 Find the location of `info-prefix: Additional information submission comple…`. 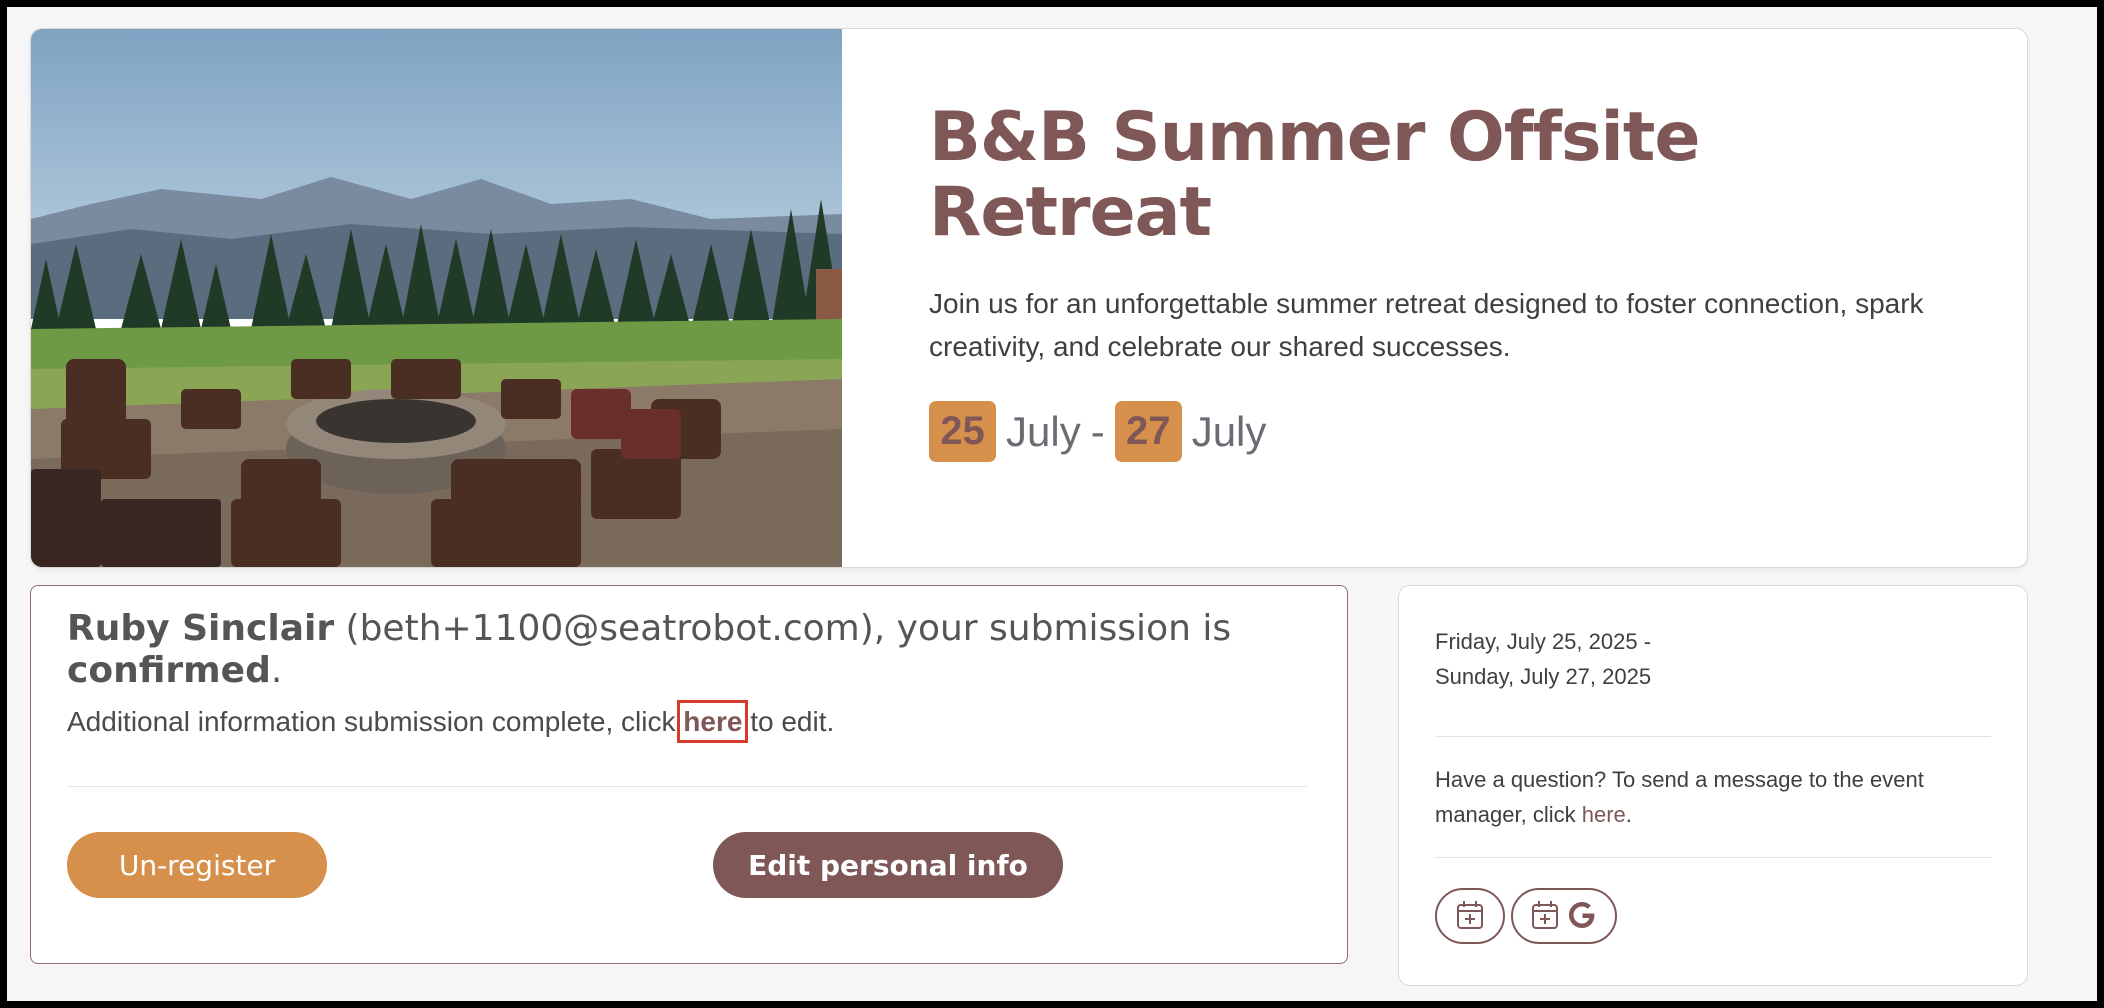

info-prefix: Additional information submission comple… is located at coordinates (375, 721).